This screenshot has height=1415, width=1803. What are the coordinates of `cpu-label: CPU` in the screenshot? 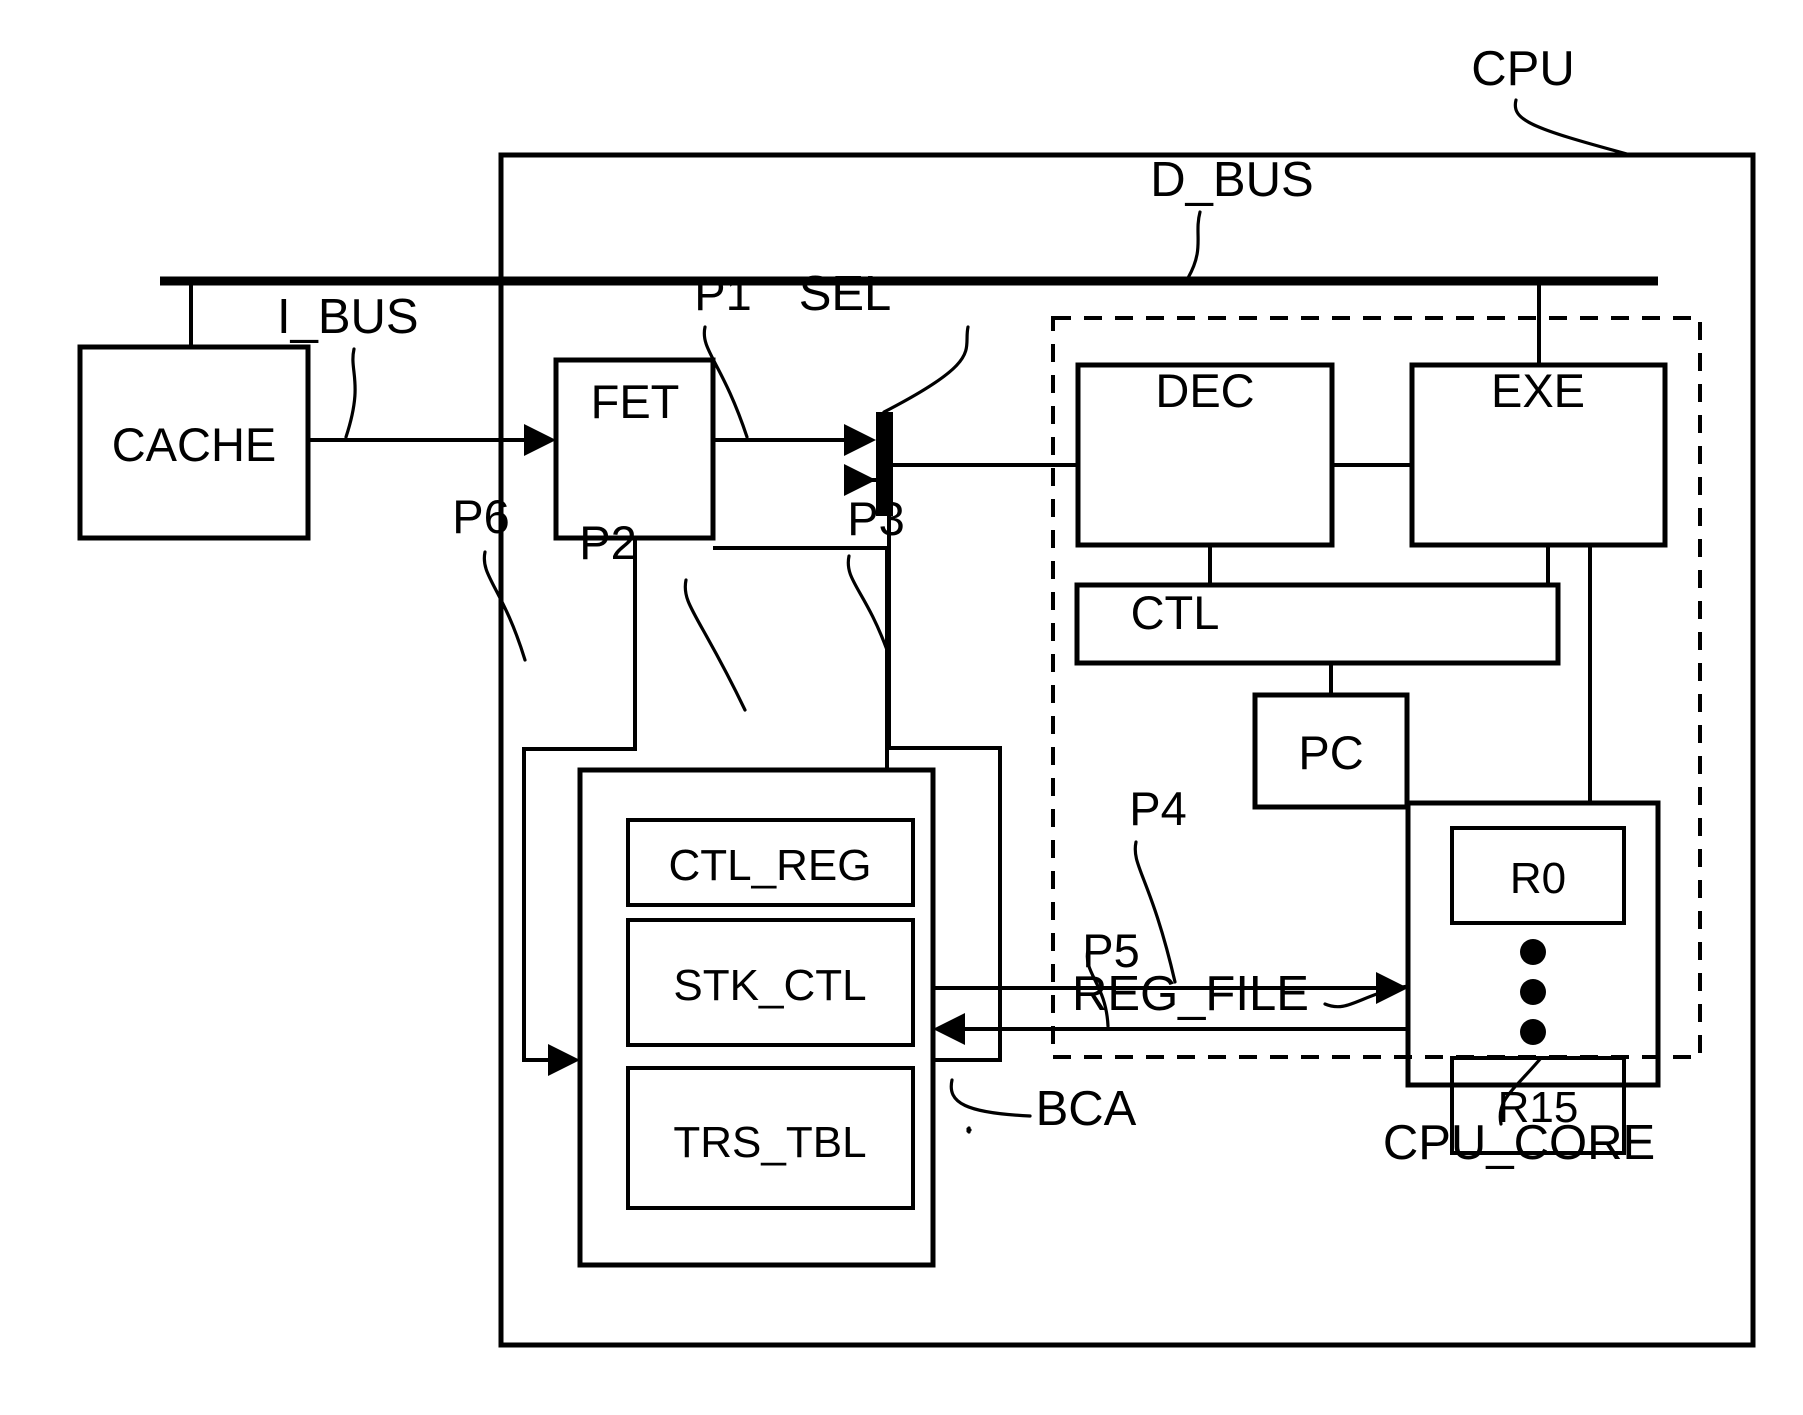 It's located at (1522, 69).